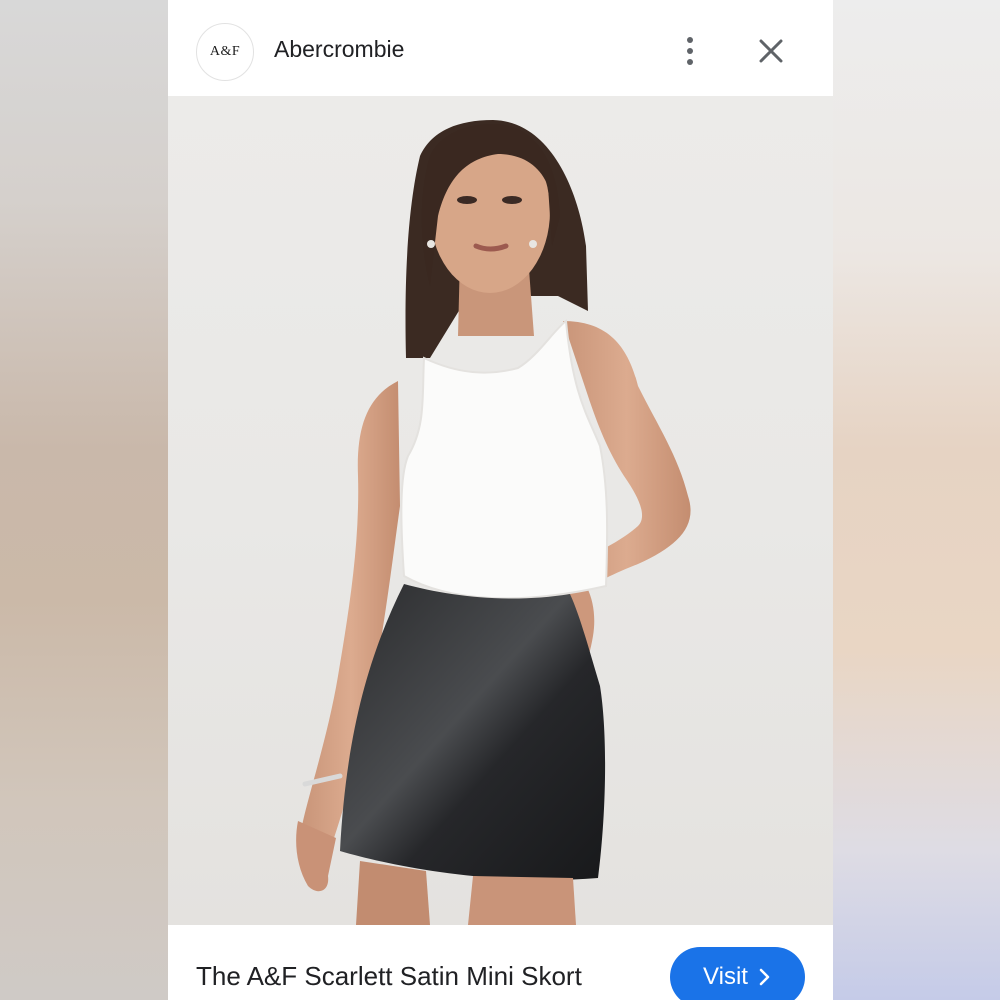 This screenshot has width=1000, height=1000. Describe the element at coordinates (764, 977) in the screenshot. I see `chevron-right-icon` at that location.